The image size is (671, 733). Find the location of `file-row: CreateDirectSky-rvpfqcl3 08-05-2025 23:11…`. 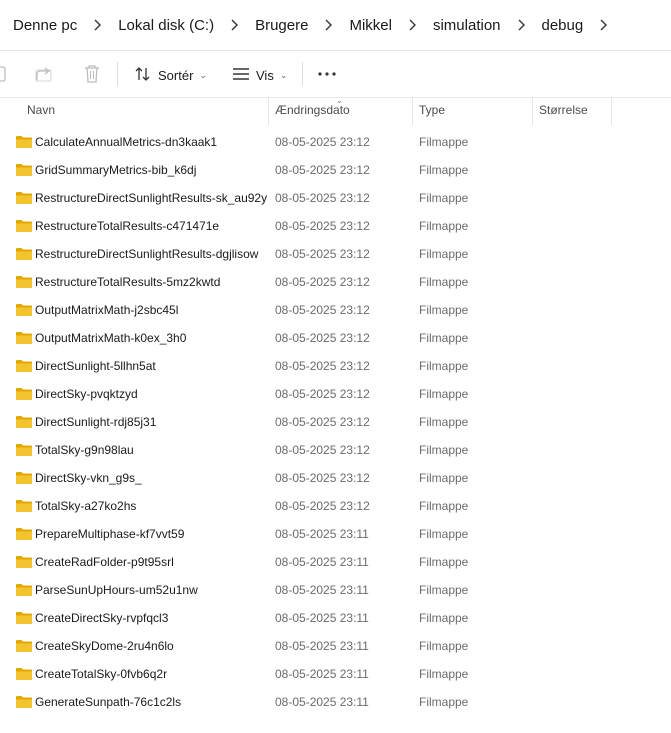

file-row: CreateDirectSky-rvpfqcl3 08-05-2025 23:11… is located at coordinates (335, 618).